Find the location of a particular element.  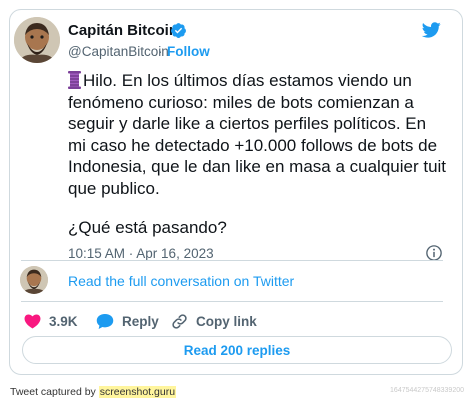

speech-bubble-icon is located at coordinates (105, 321).